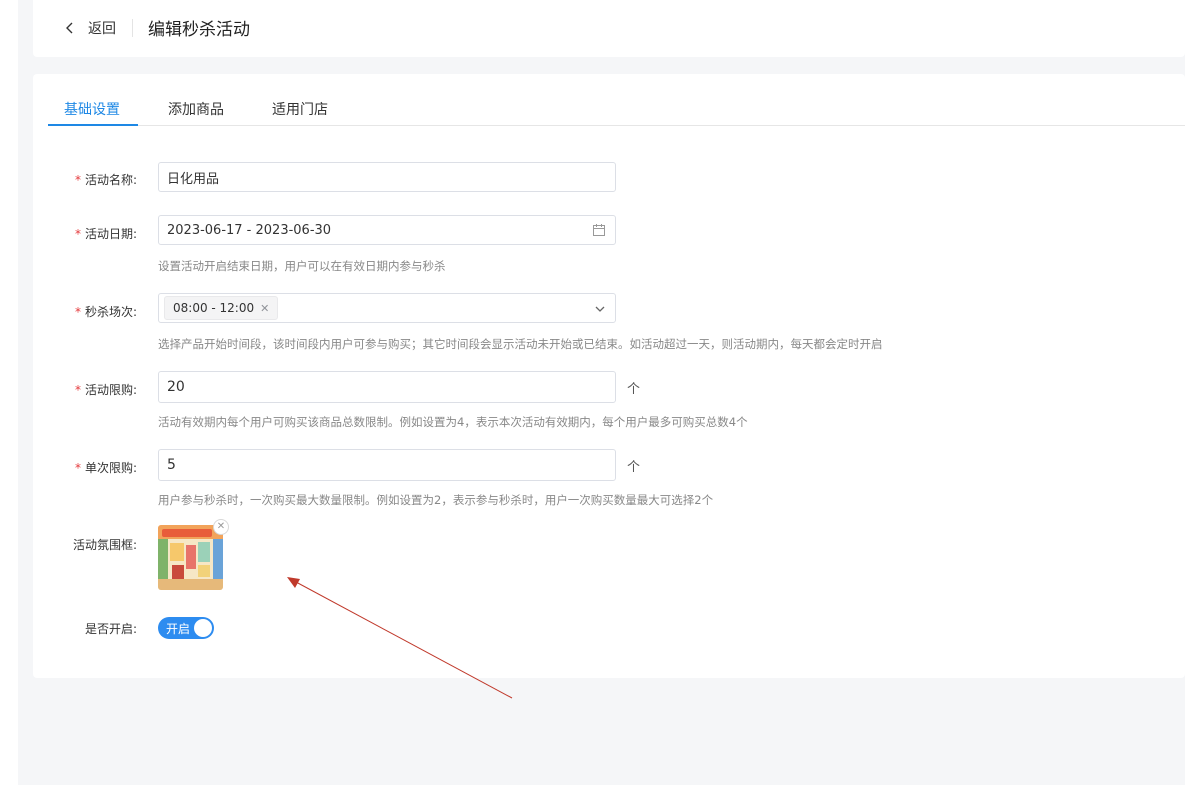 This screenshot has width=1185, height=785. Describe the element at coordinates (171, 465) in the screenshot. I see `single-limit-value: 5` at that location.